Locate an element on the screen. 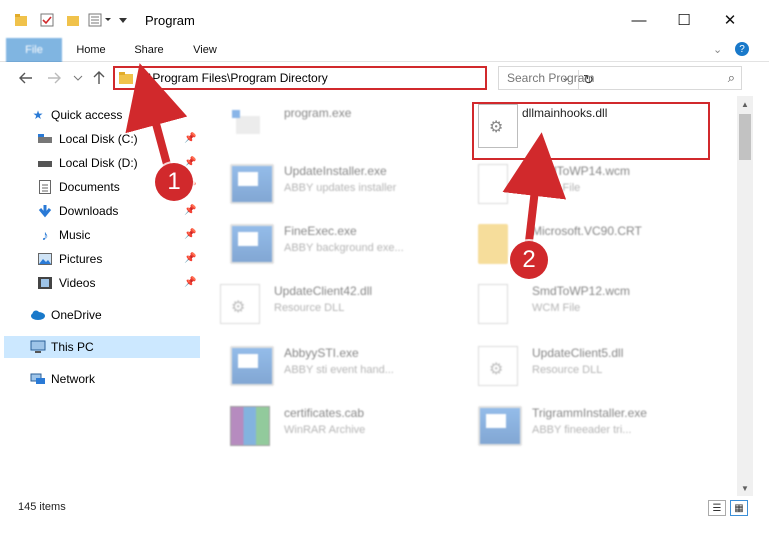 The width and height of the screenshot is (769, 536). file-item: SmdToWP12.wcm WCM File is located at coordinates (593, 303).